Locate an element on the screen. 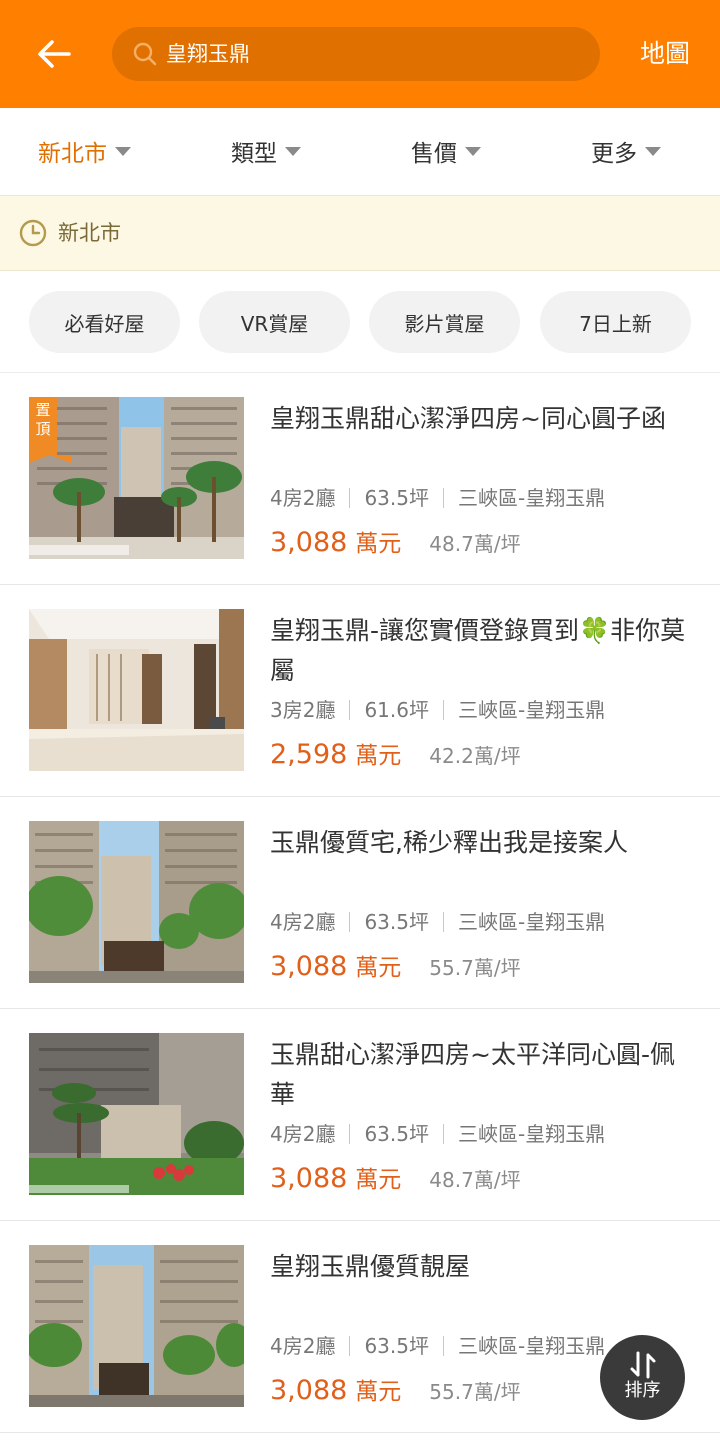 The height and width of the screenshot is (1455, 720). listing-title: 玉鼎甜心潔淨四房~太平洋同心圓-佩華 is located at coordinates (472, 1074).